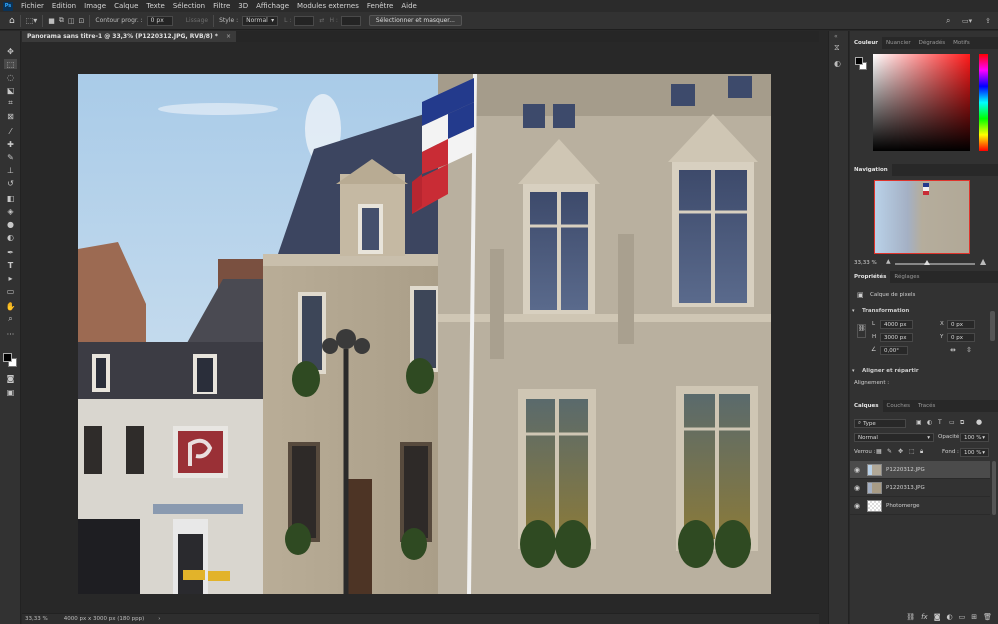 The height and width of the screenshot is (624, 998). What do you see at coordinates (155, 6) in the screenshot?
I see `menu-texte: Texte` at bounding box center [155, 6].